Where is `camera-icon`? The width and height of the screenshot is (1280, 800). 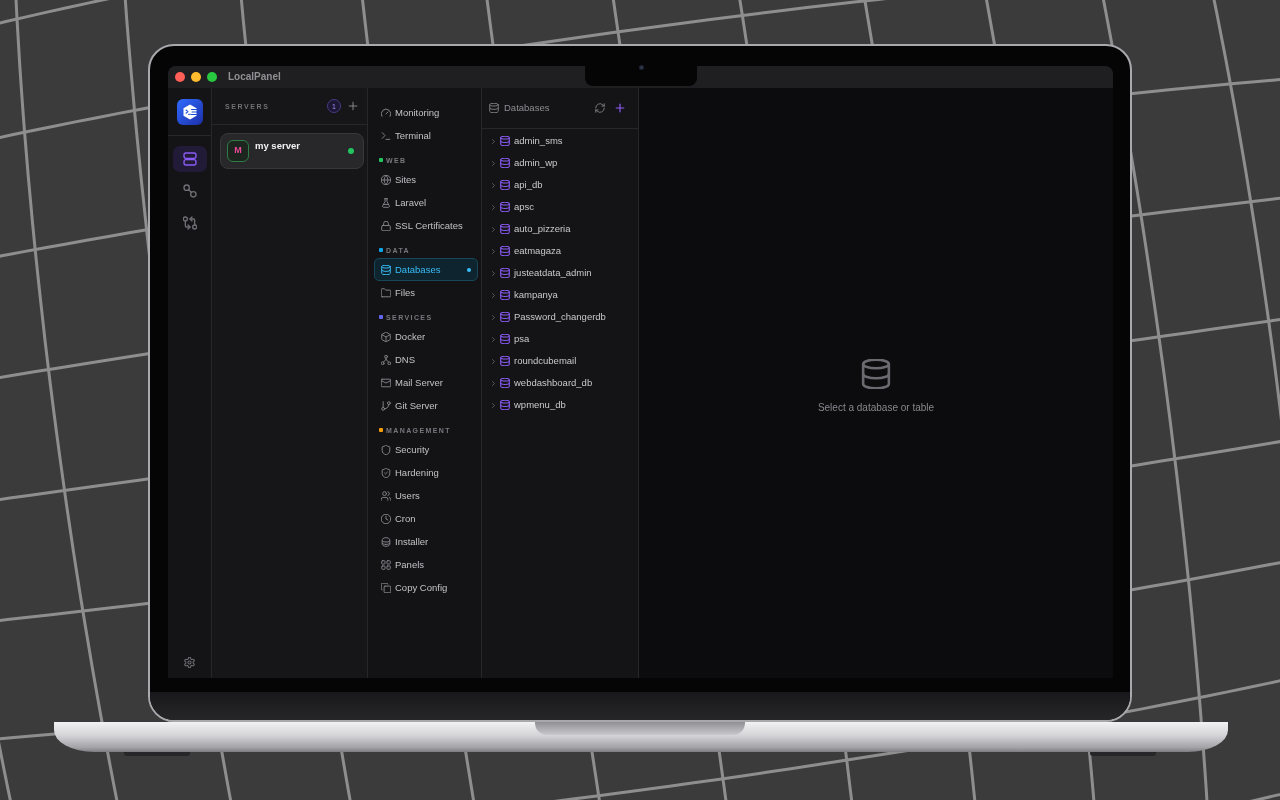
camera-icon is located at coordinates (641, 67).